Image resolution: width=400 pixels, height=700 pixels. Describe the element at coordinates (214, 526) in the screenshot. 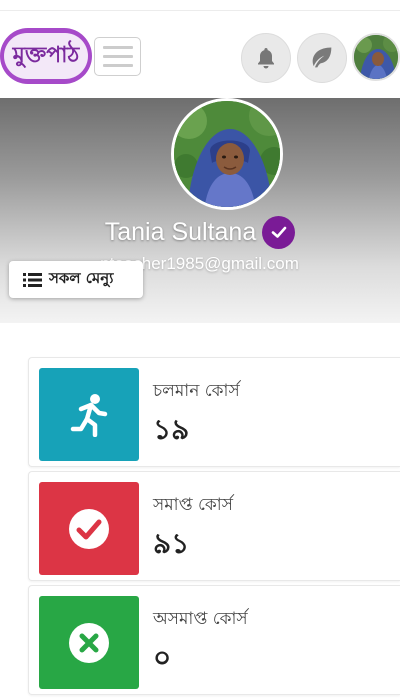

I see `stat-card-completed-courses: সমাপ্ত কোর্স ৯১` at that location.